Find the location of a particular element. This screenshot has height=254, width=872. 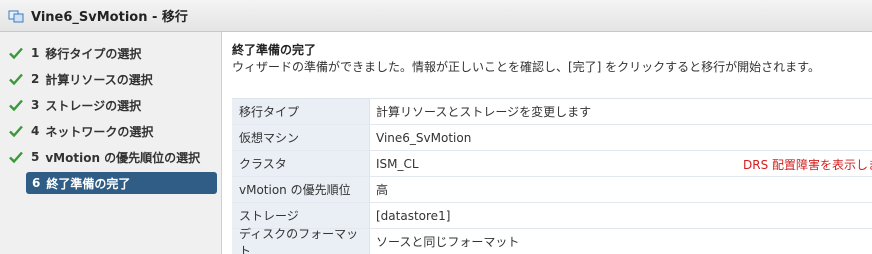

step-number: 3 is located at coordinates (35, 105).